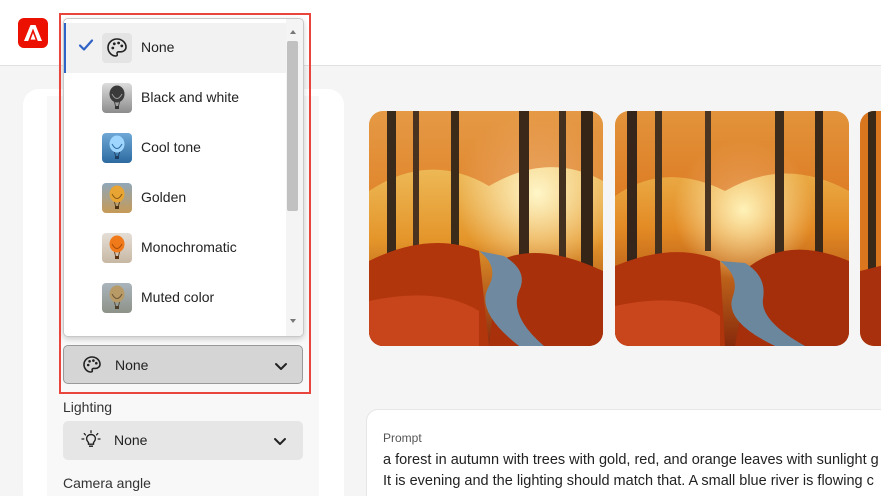  What do you see at coordinates (107, 483) in the screenshot?
I see `camera-angle-label: Camera angle` at bounding box center [107, 483].